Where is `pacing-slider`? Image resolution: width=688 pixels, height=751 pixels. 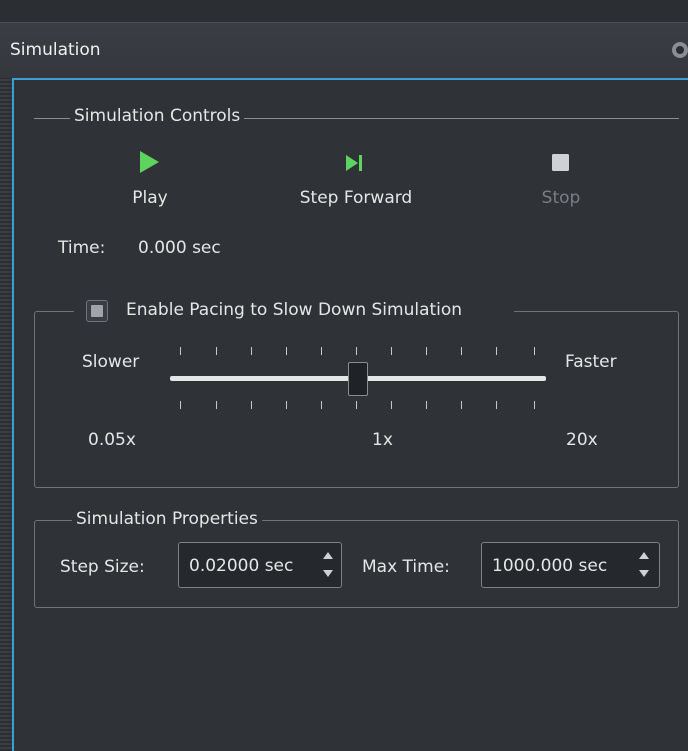 pacing-slider is located at coordinates (359, 380).